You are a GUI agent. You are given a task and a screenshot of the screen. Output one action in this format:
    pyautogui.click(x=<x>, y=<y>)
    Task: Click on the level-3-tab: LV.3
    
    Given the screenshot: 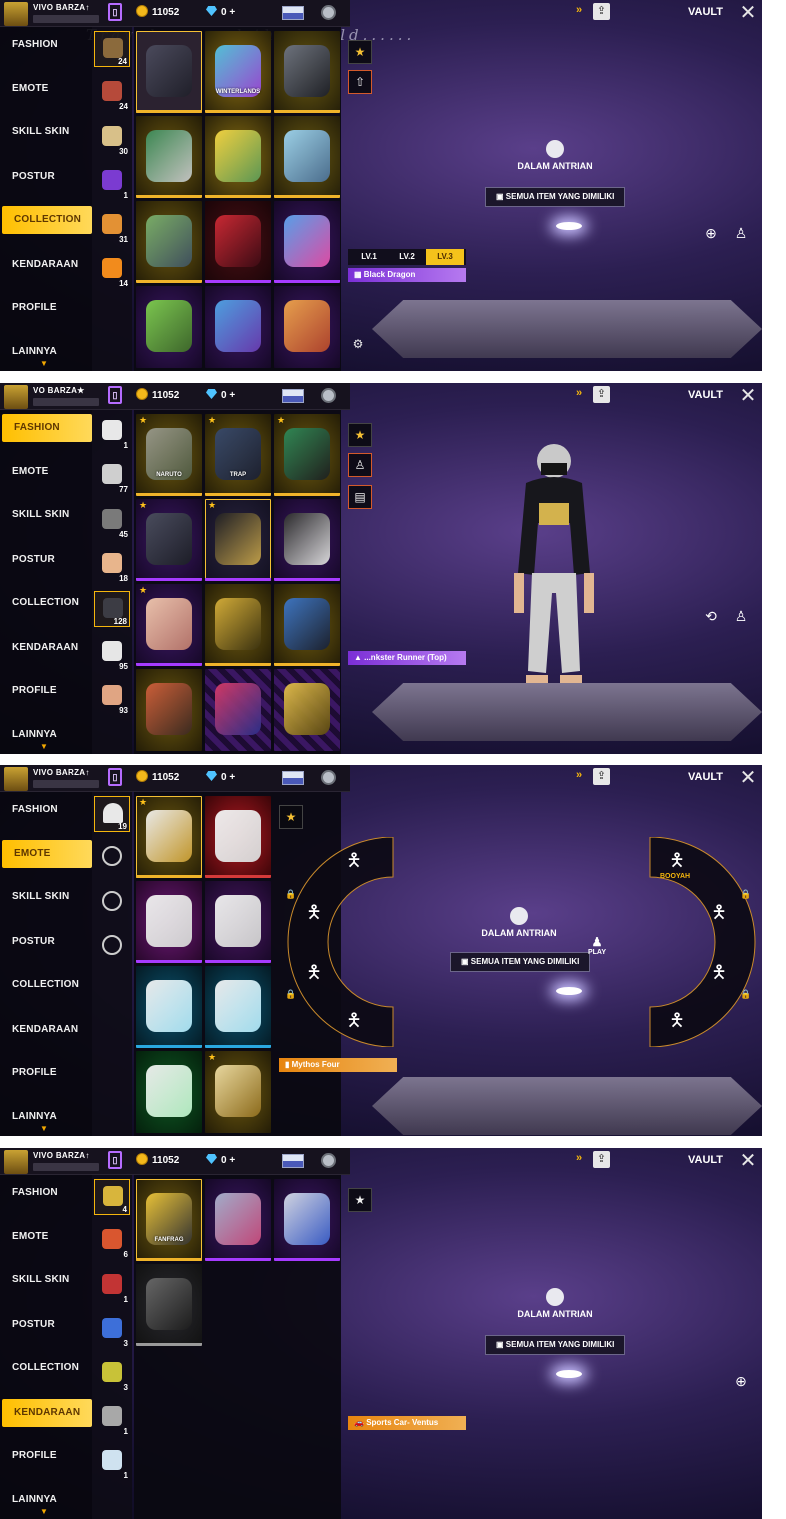 What is the action you would take?
    pyautogui.click(x=445, y=257)
    